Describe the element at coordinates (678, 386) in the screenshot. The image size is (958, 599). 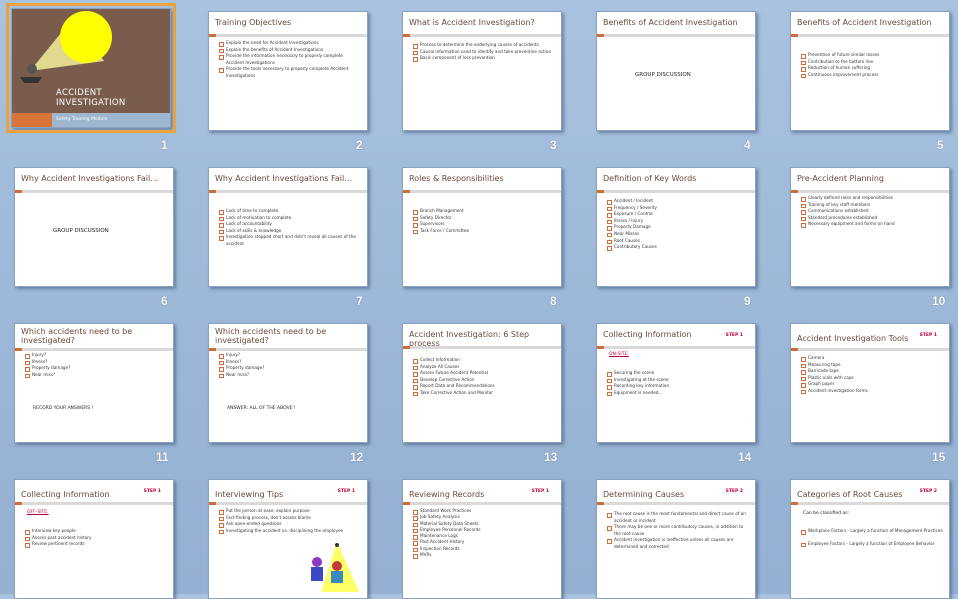
I see `list-item: Recording key information` at that location.